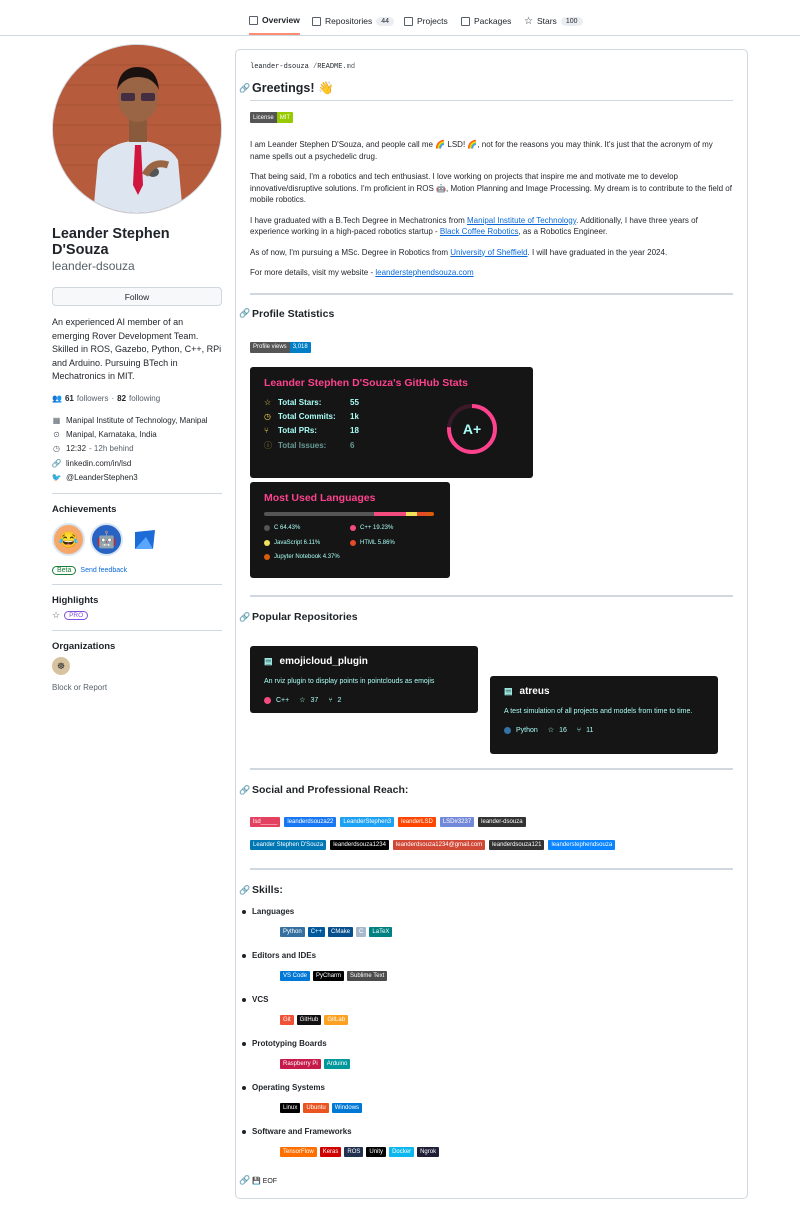 The width and height of the screenshot is (800, 1215). What do you see at coordinates (354, 416) in the screenshot?
I see `stat-value: 1k` at bounding box center [354, 416].